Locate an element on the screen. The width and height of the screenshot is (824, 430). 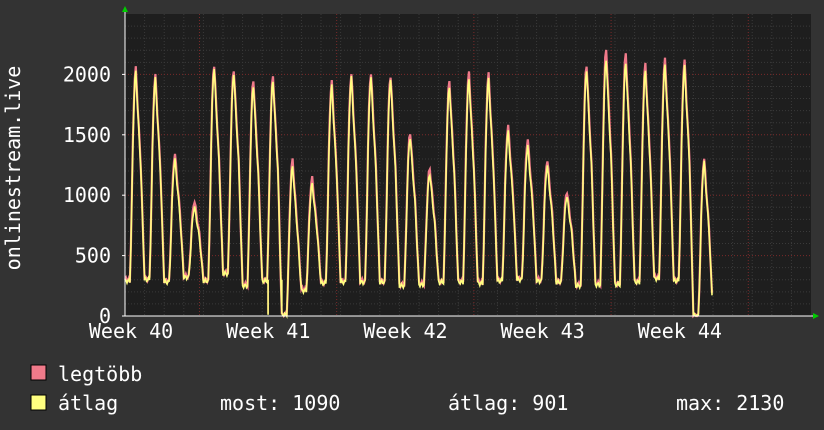
x-tick-label: Week 40 is located at coordinates (131, 331).